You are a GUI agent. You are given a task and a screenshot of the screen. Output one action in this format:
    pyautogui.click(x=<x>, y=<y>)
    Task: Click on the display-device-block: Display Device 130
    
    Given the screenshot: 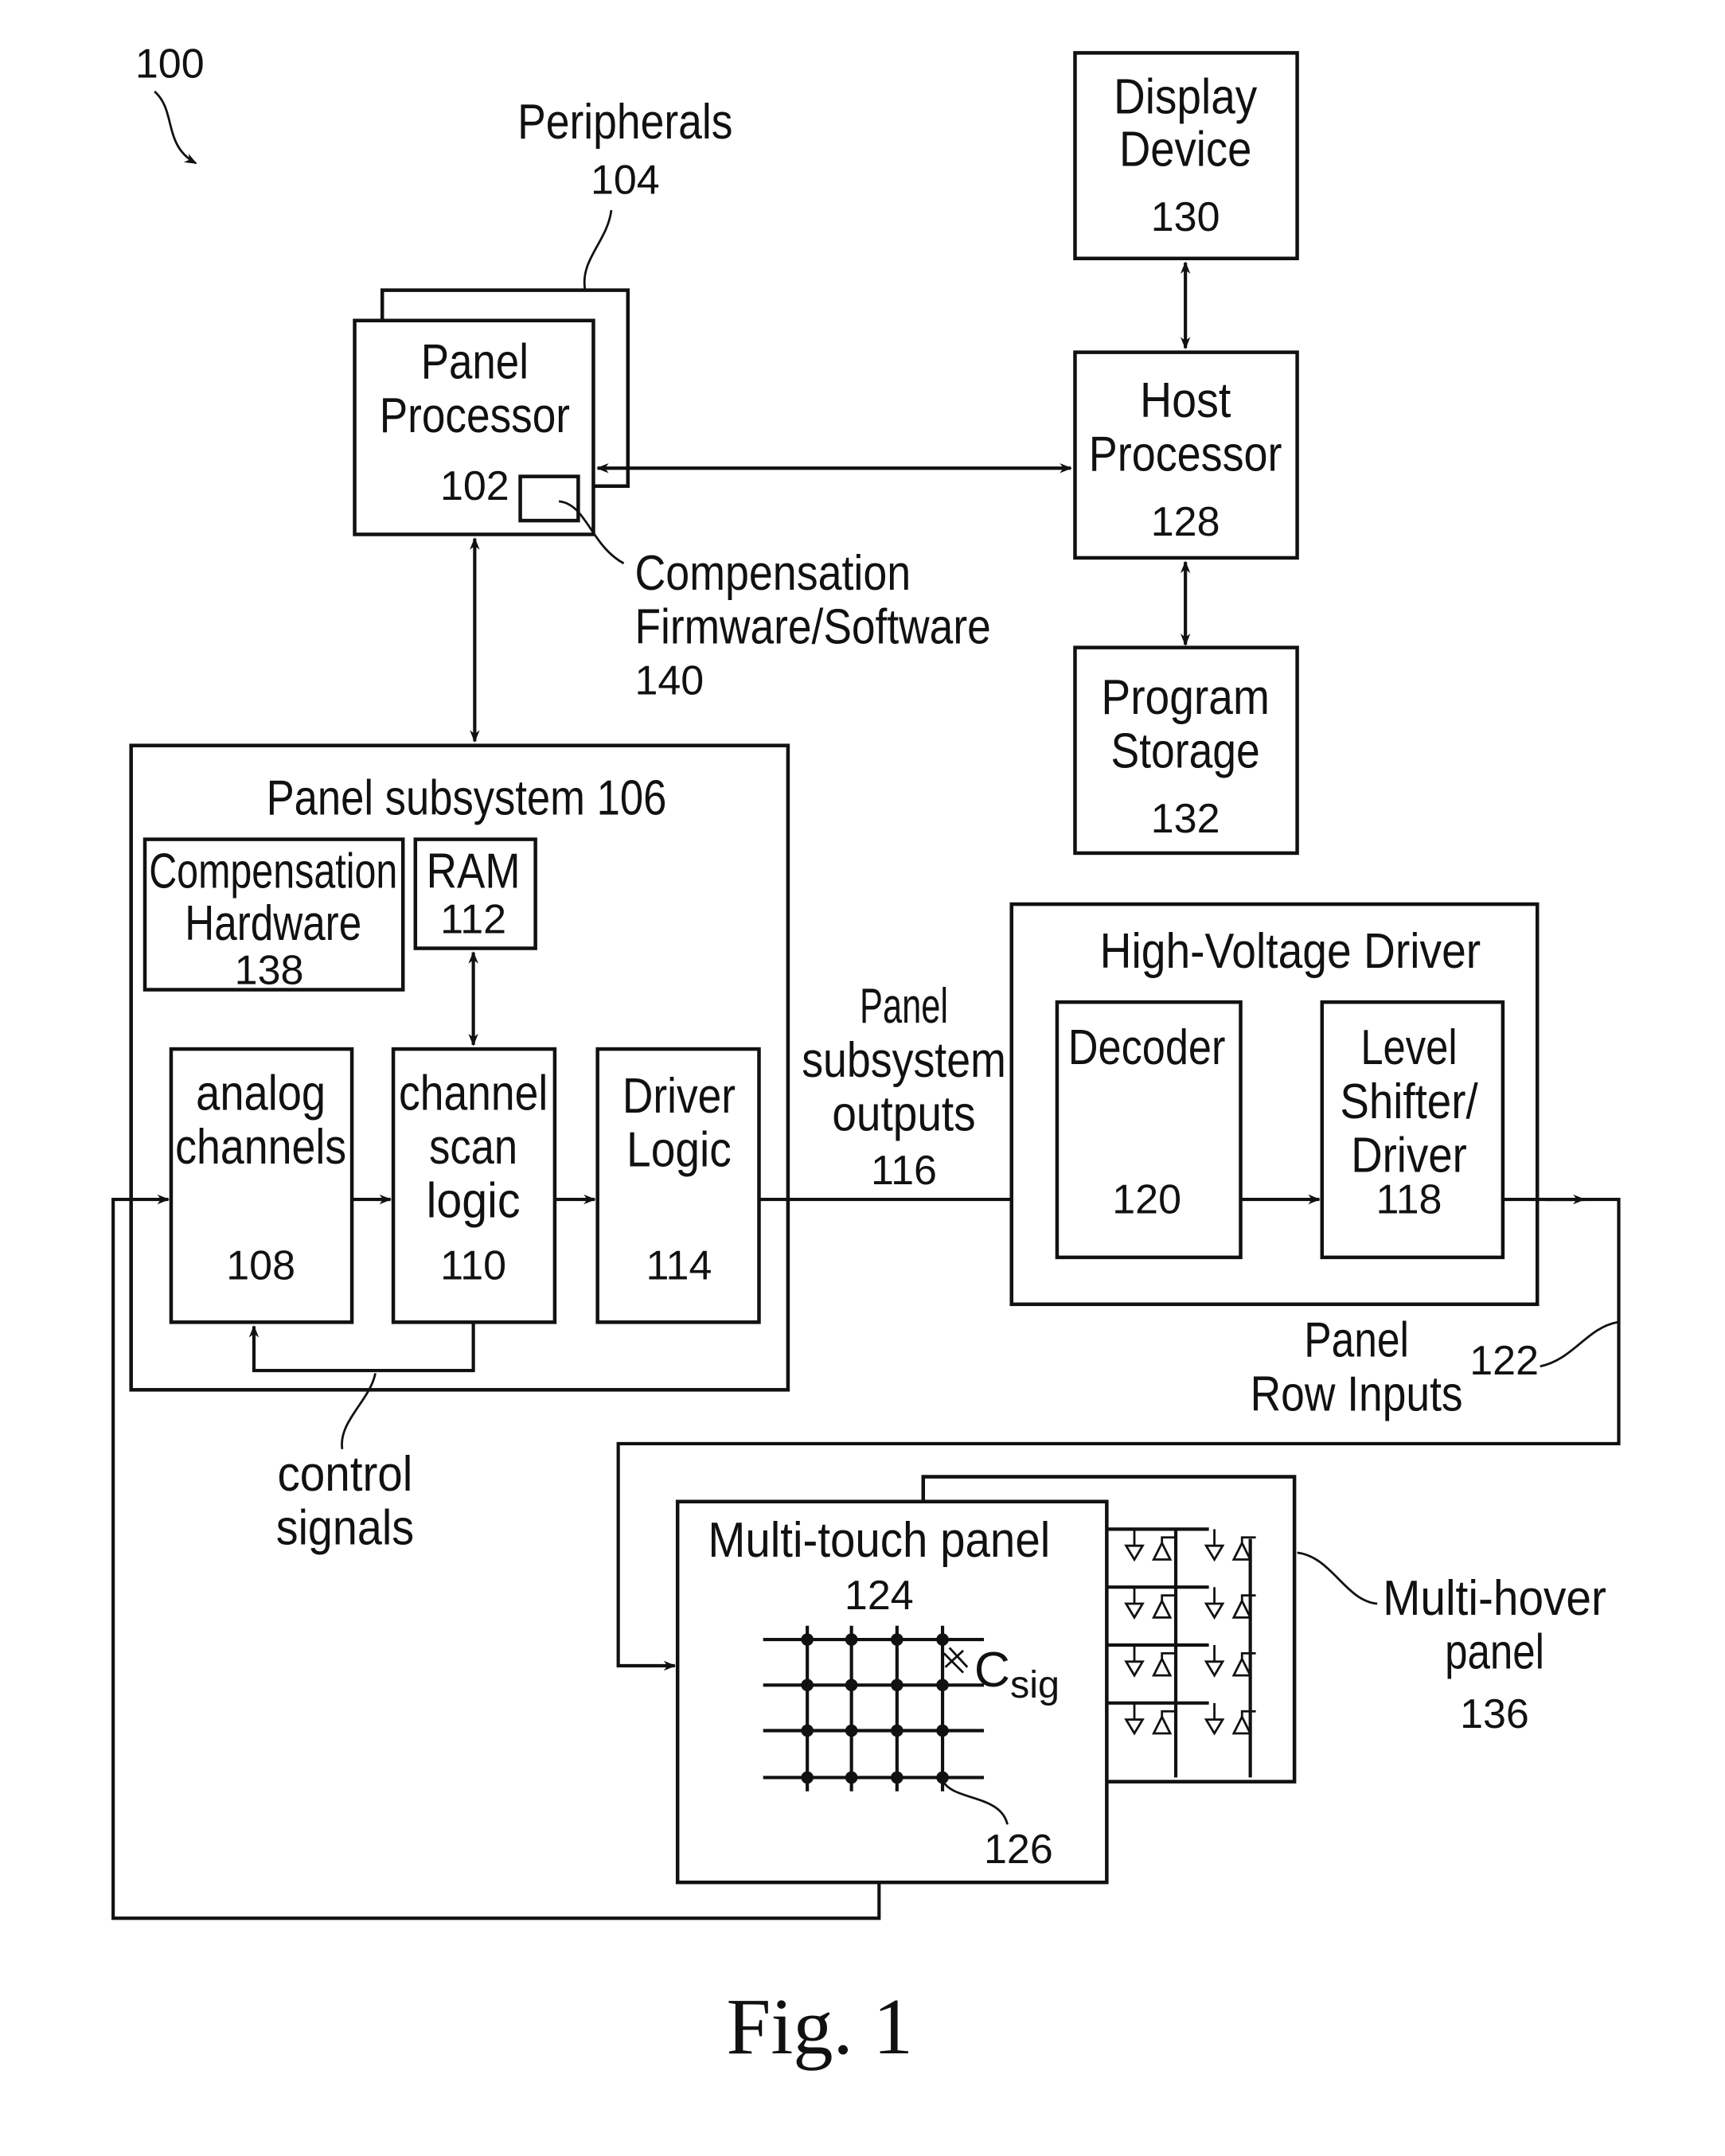 What is the action you would take?
    pyautogui.click(x=1186, y=155)
    